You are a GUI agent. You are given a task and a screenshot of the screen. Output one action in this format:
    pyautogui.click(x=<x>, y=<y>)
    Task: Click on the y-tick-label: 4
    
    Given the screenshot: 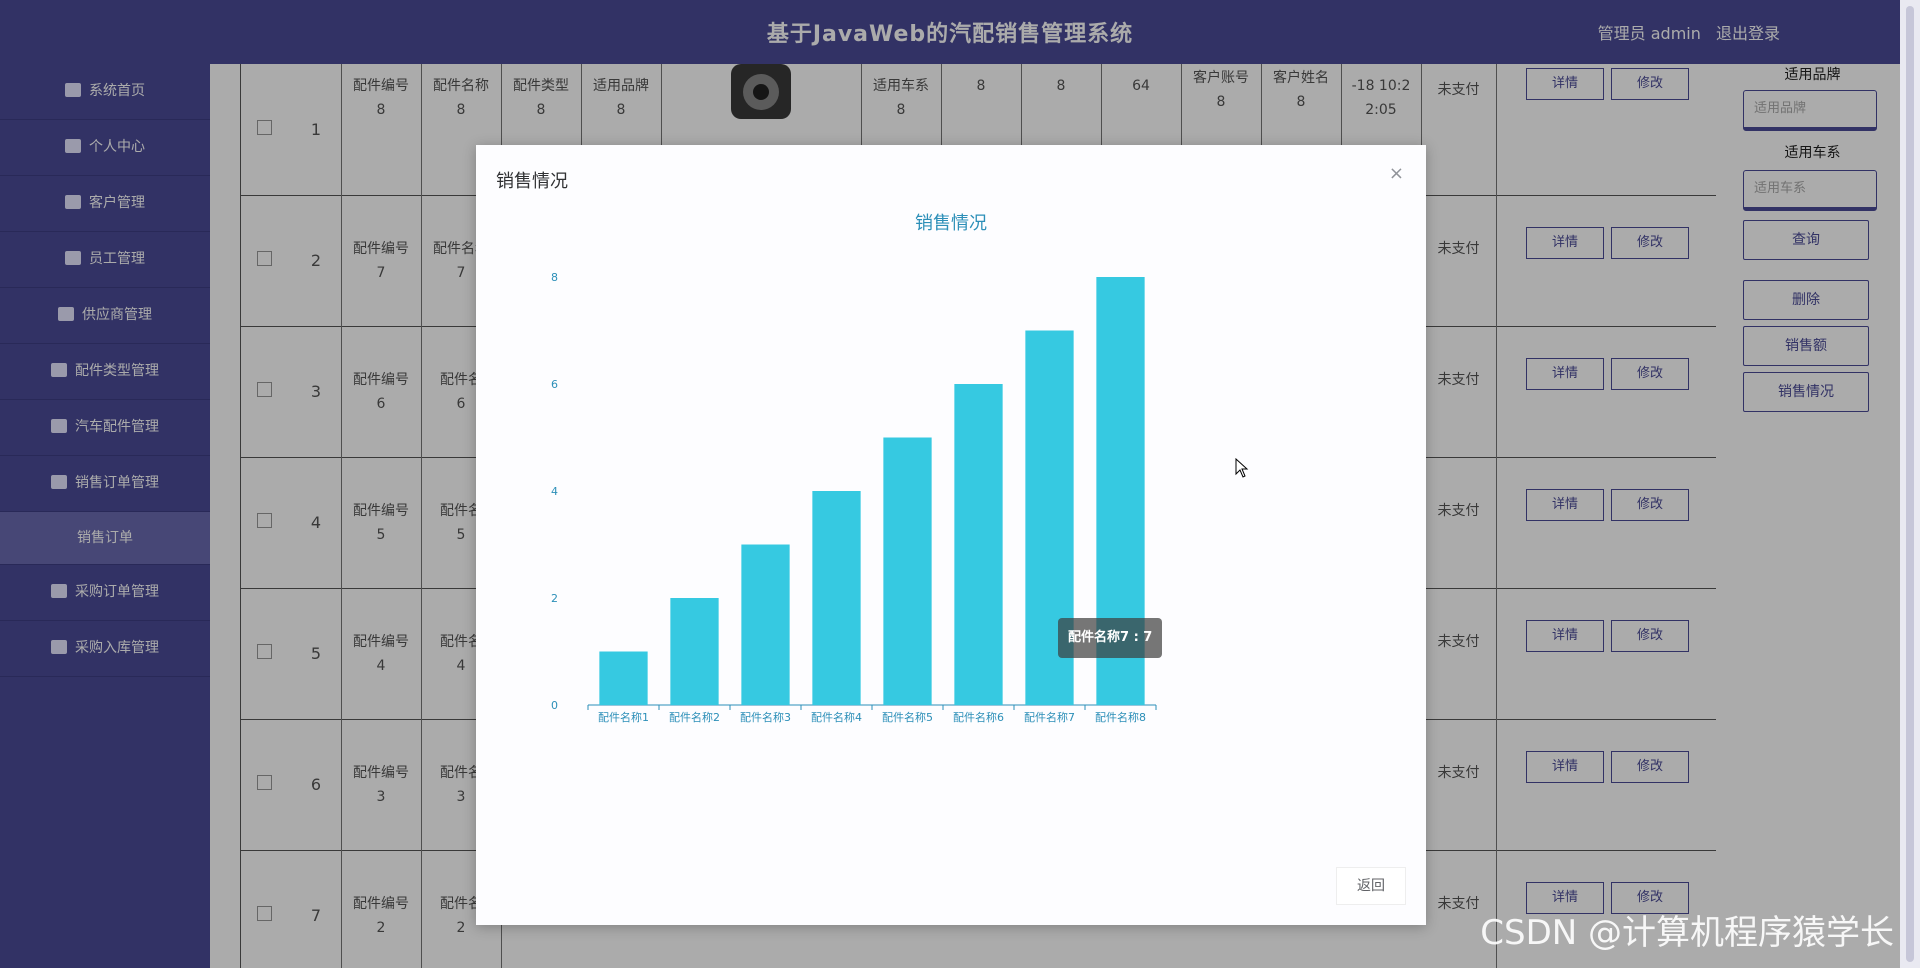 What is the action you would take?
    pyautogui.click(x=554, y=491)
    